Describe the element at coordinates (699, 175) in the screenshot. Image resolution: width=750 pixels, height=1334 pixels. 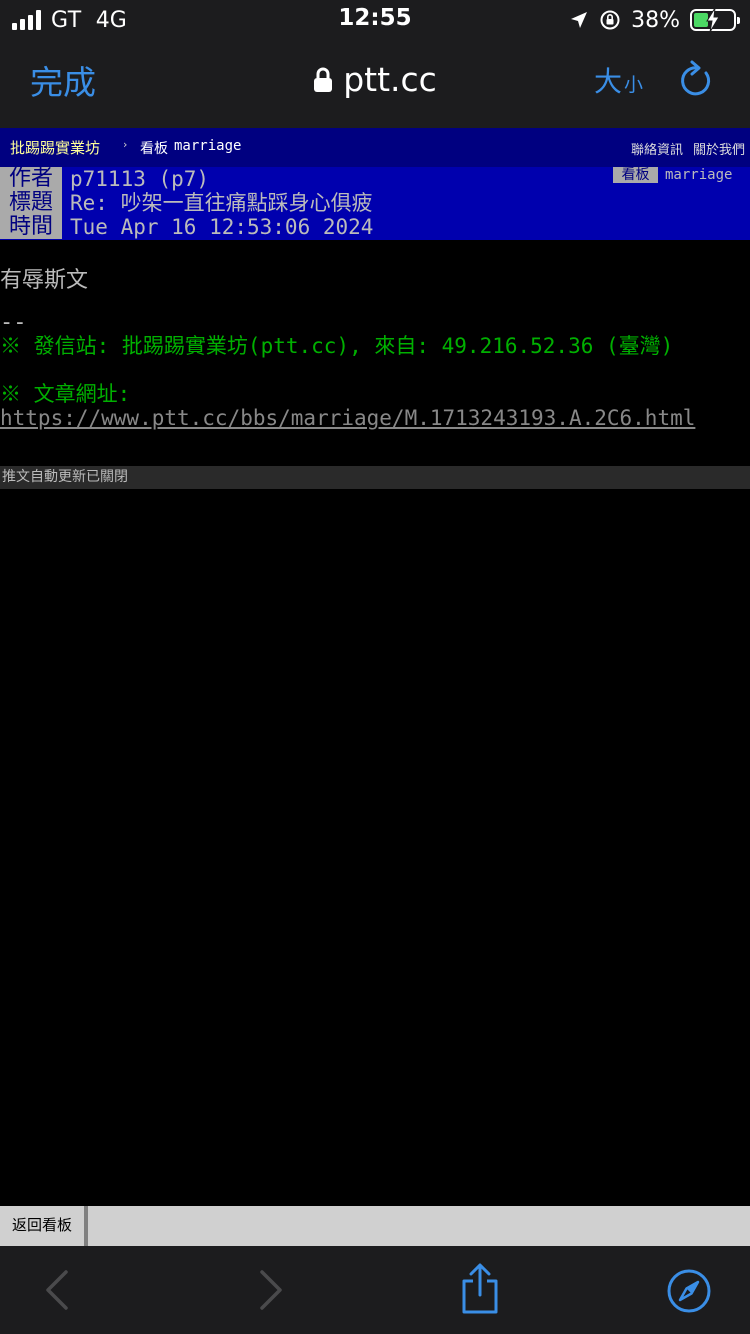
I see `meta-board-value: marriage` at that location.